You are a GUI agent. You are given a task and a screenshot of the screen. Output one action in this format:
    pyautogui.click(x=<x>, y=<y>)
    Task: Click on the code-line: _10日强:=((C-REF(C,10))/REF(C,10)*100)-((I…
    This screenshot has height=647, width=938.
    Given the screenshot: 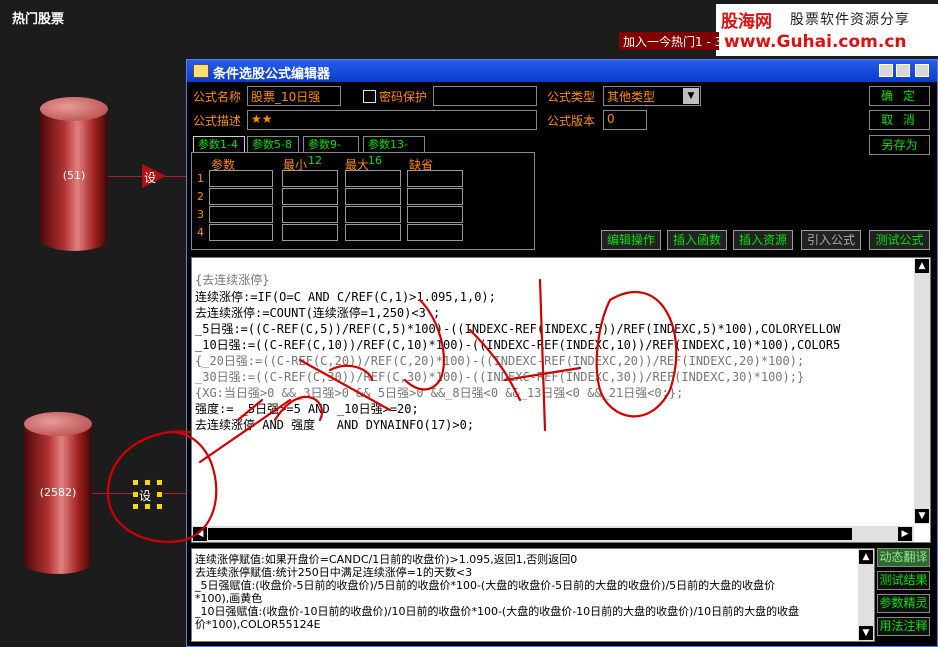 What is the action you would take?
    pyautogui.click(x=518, y=345)
    